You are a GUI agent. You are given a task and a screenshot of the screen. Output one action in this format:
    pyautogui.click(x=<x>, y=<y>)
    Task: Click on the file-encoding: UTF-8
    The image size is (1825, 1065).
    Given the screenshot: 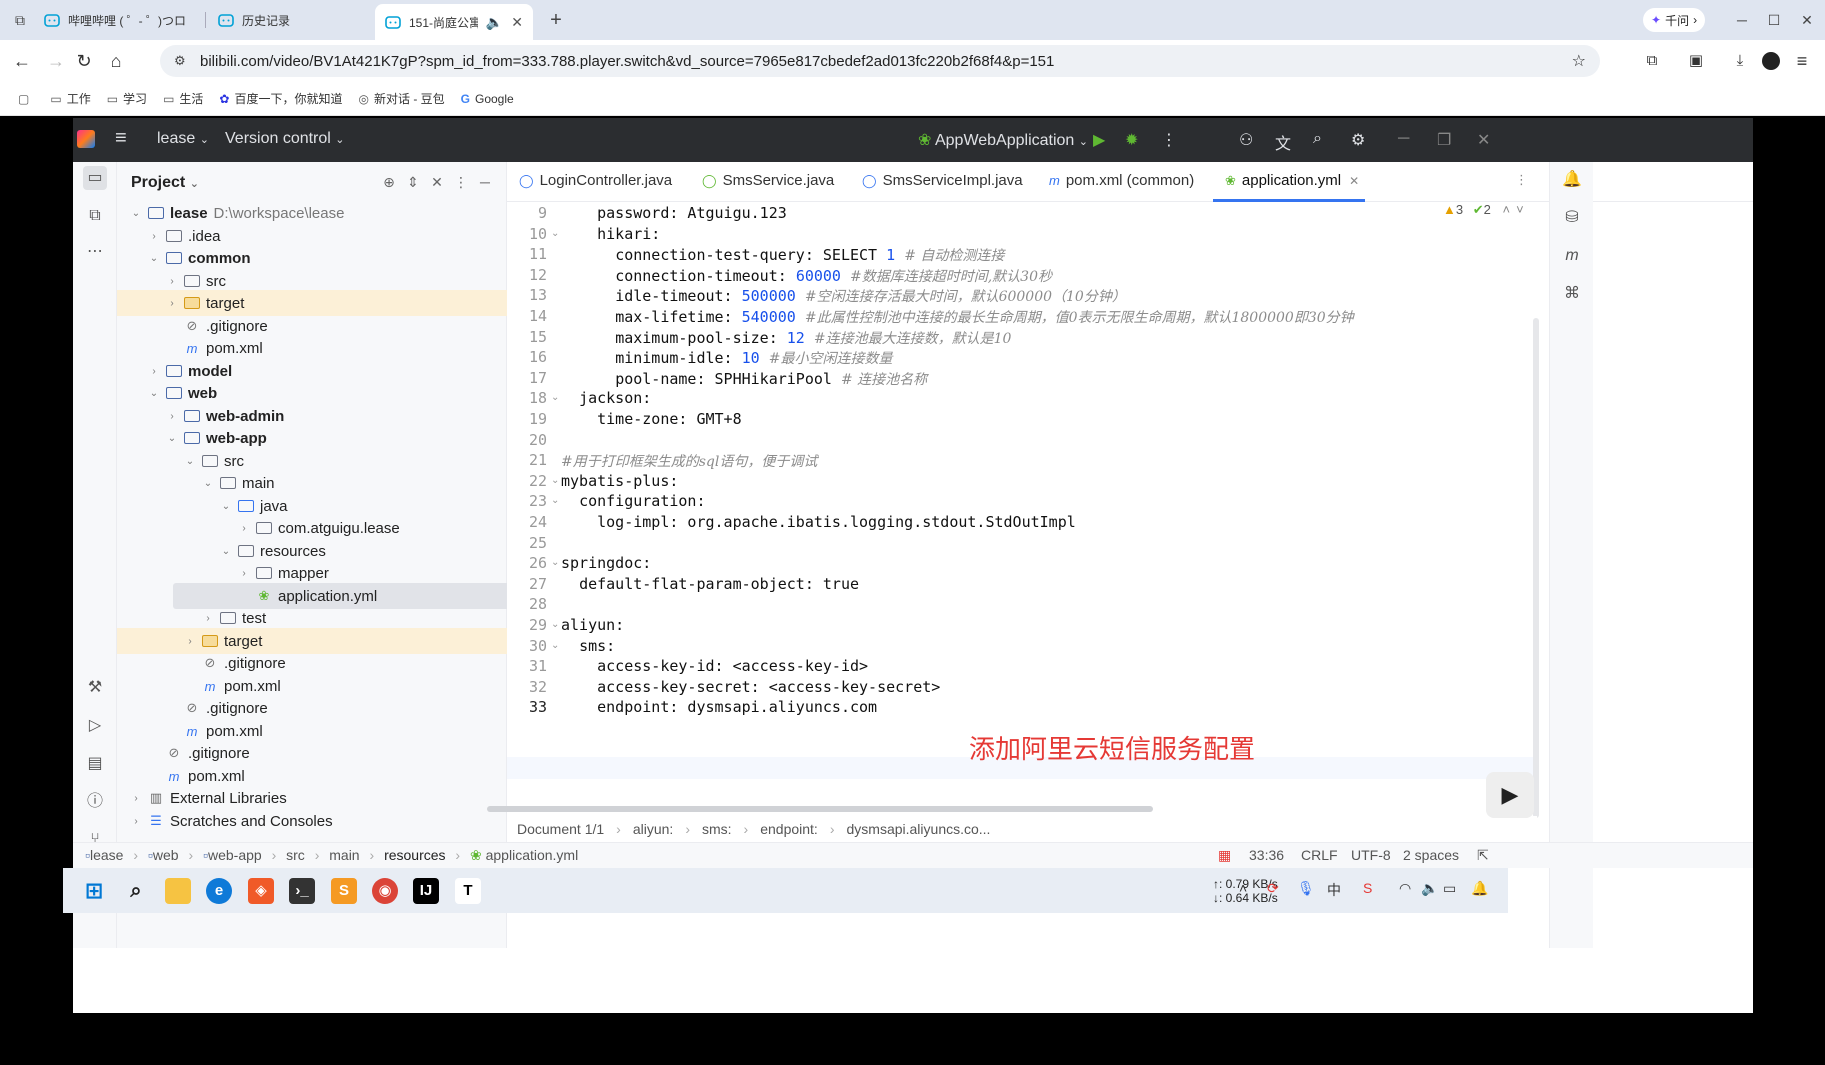 What is the action you would take?
    pyautogui.click(x=1371, y=855)
    